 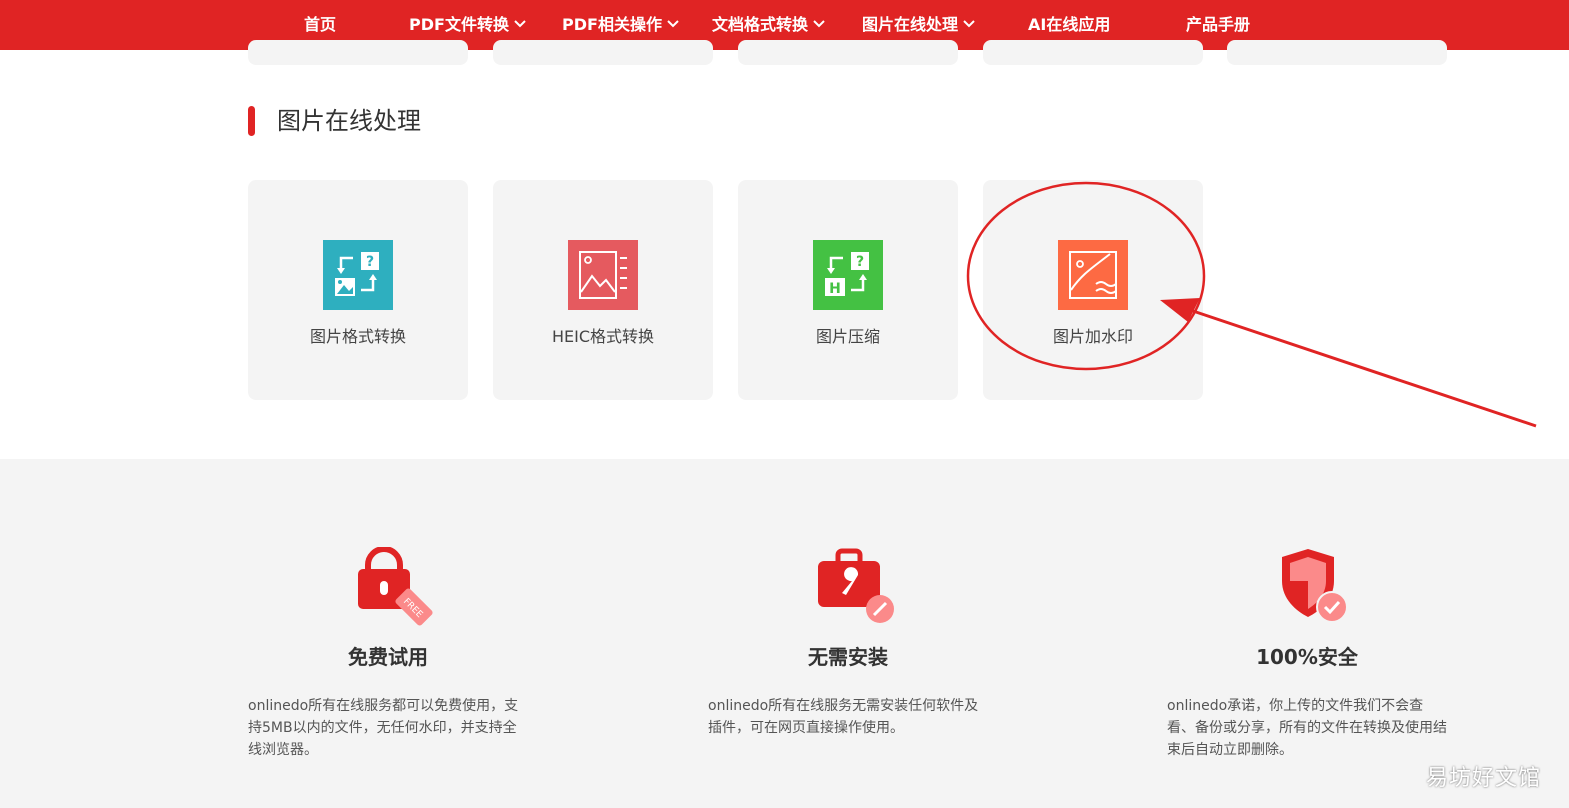 I want to click on nav-item-label: 文档格式转换, so click(x=760, y=24).